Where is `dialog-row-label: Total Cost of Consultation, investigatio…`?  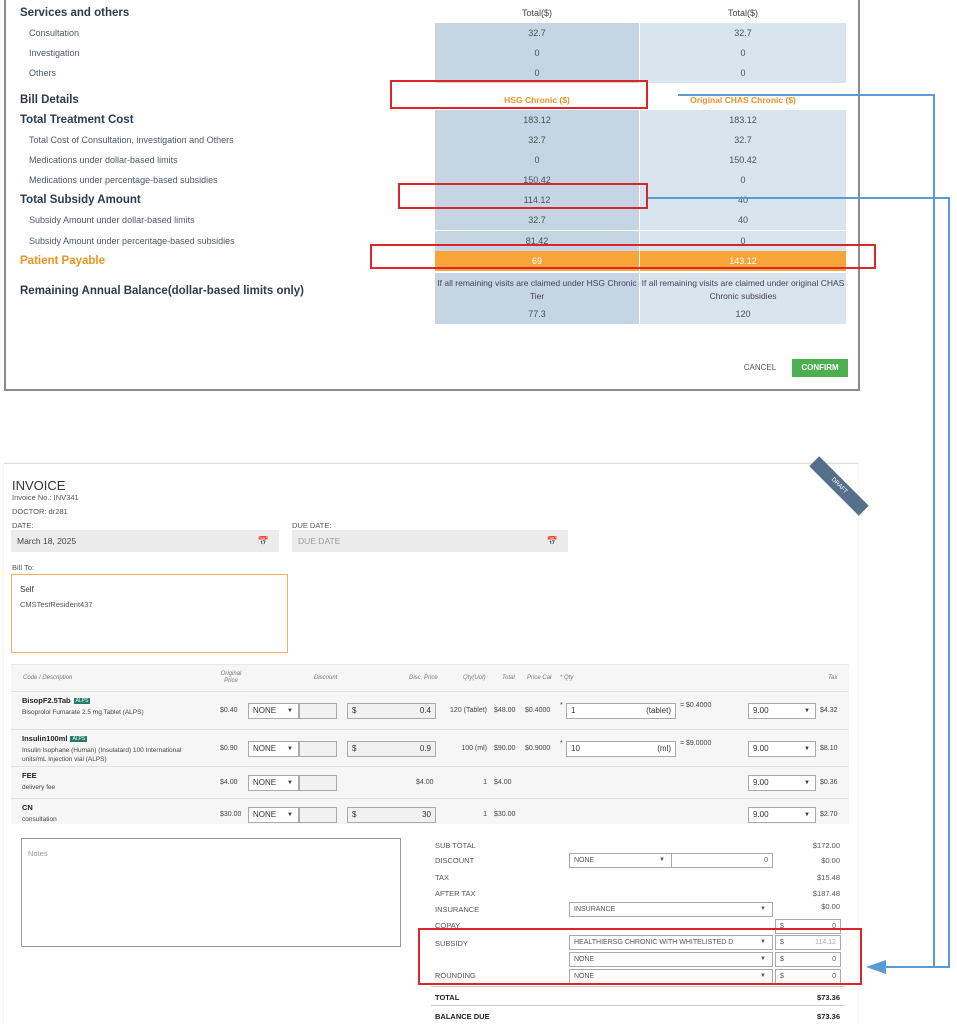
dialog-row-label: Total Cost of Consultation, investigatio… is located at coordinates (131, 140).